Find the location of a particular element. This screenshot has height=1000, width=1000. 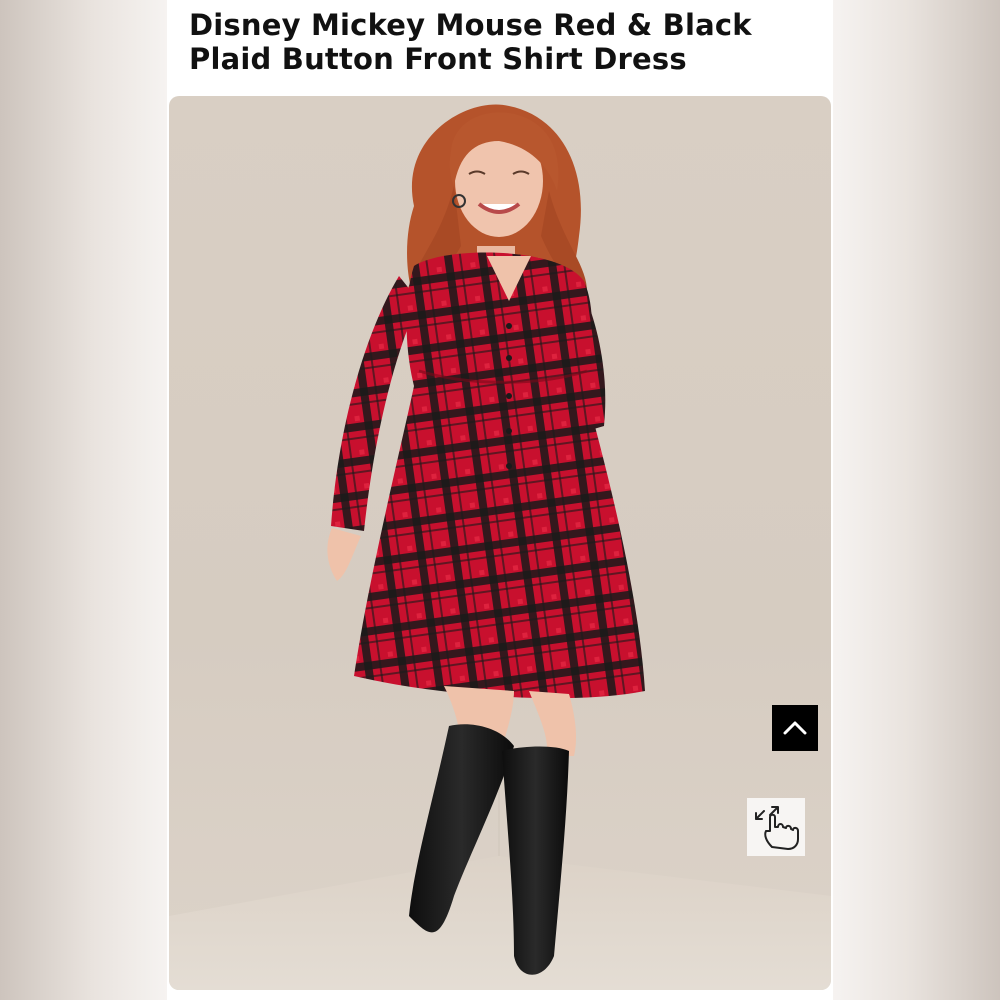

zoom-button is located at coordinates (776, 827).